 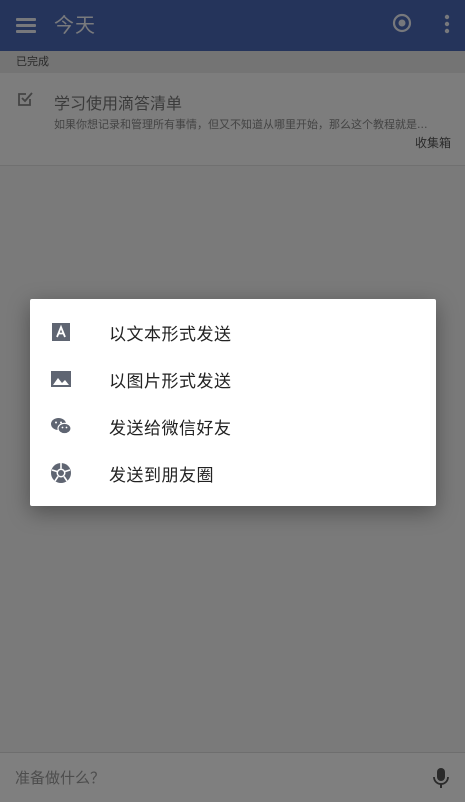 I want to click on wechat-icon, so click(x=61, y=426).